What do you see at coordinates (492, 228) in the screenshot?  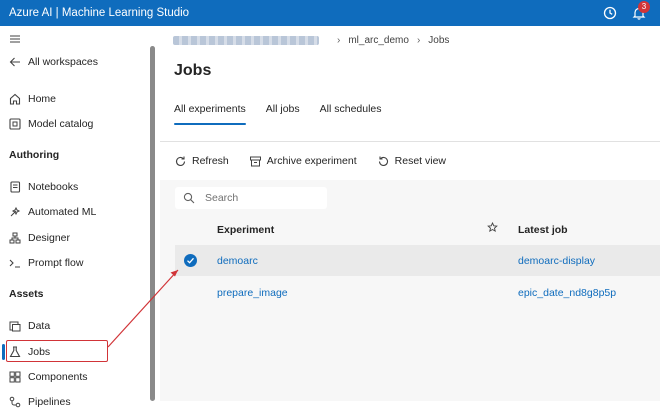 I see `star-icon` at bounding box center [492, 228].